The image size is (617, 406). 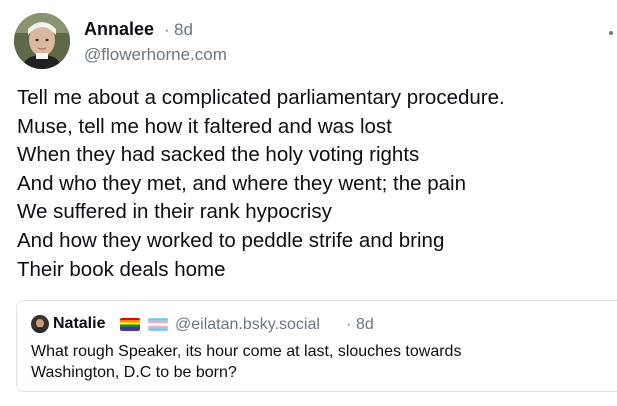 I want to click on quote-text-line: Washington, D.C to be born?, so click(x=134, y=372).